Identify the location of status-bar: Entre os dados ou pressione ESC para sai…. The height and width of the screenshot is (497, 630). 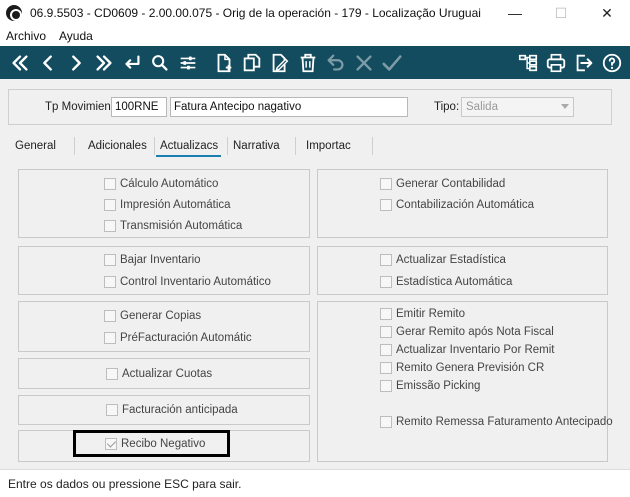
(315, 483).